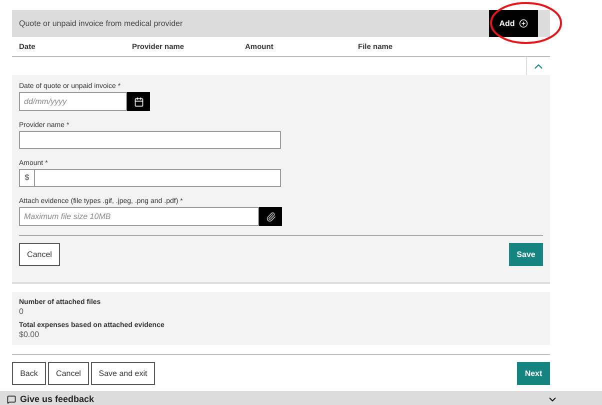 The width and height of the screenshot is (602, 405). Describe the element at coordinates (150, 140) in the screenshot. I see `provider-field` at that location.